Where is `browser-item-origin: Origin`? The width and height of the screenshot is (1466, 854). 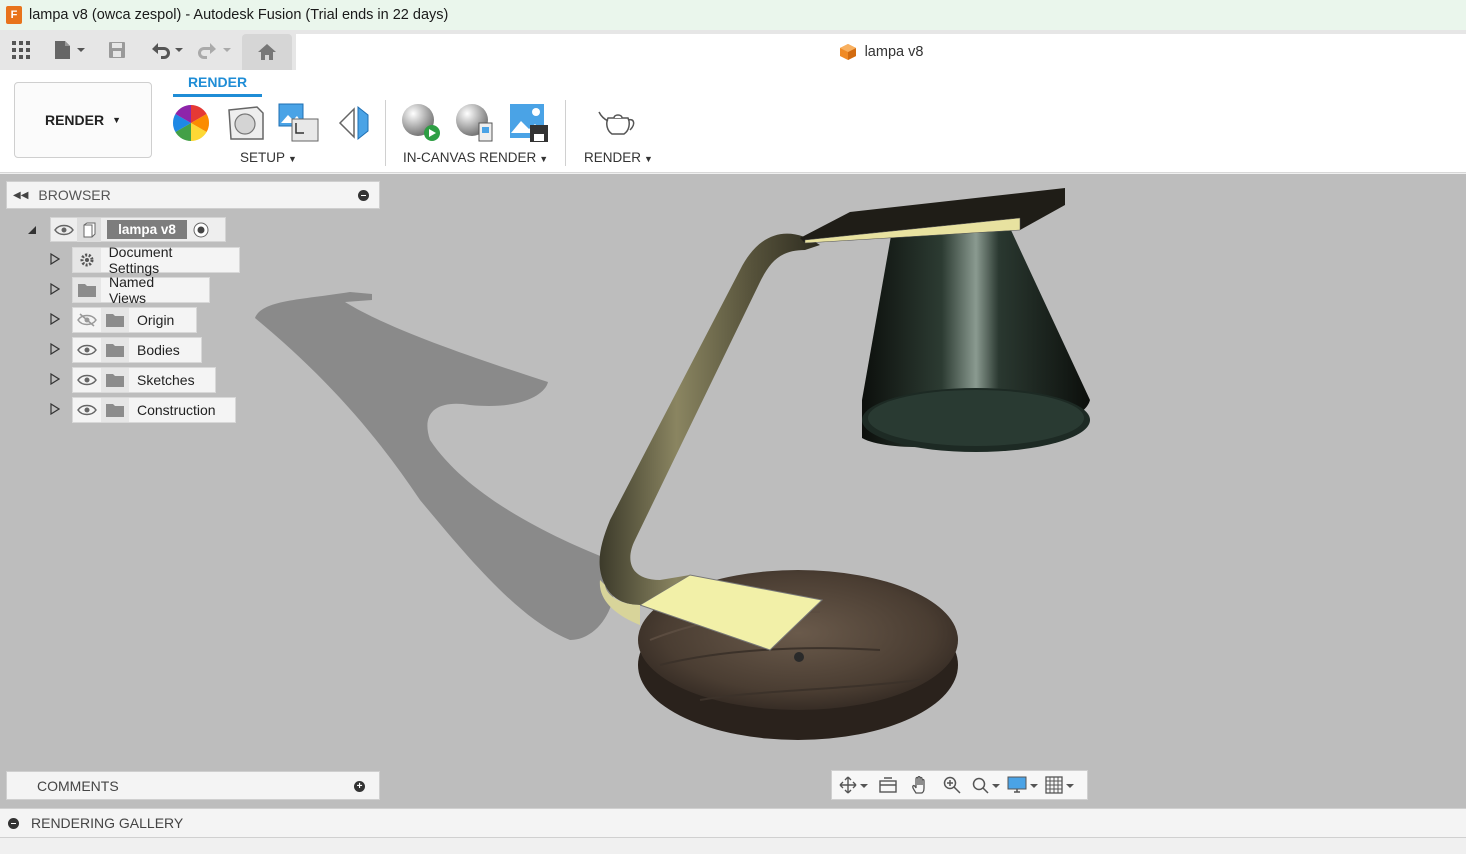
browser-item-origin: Origin is located at coordinates (134, 320).